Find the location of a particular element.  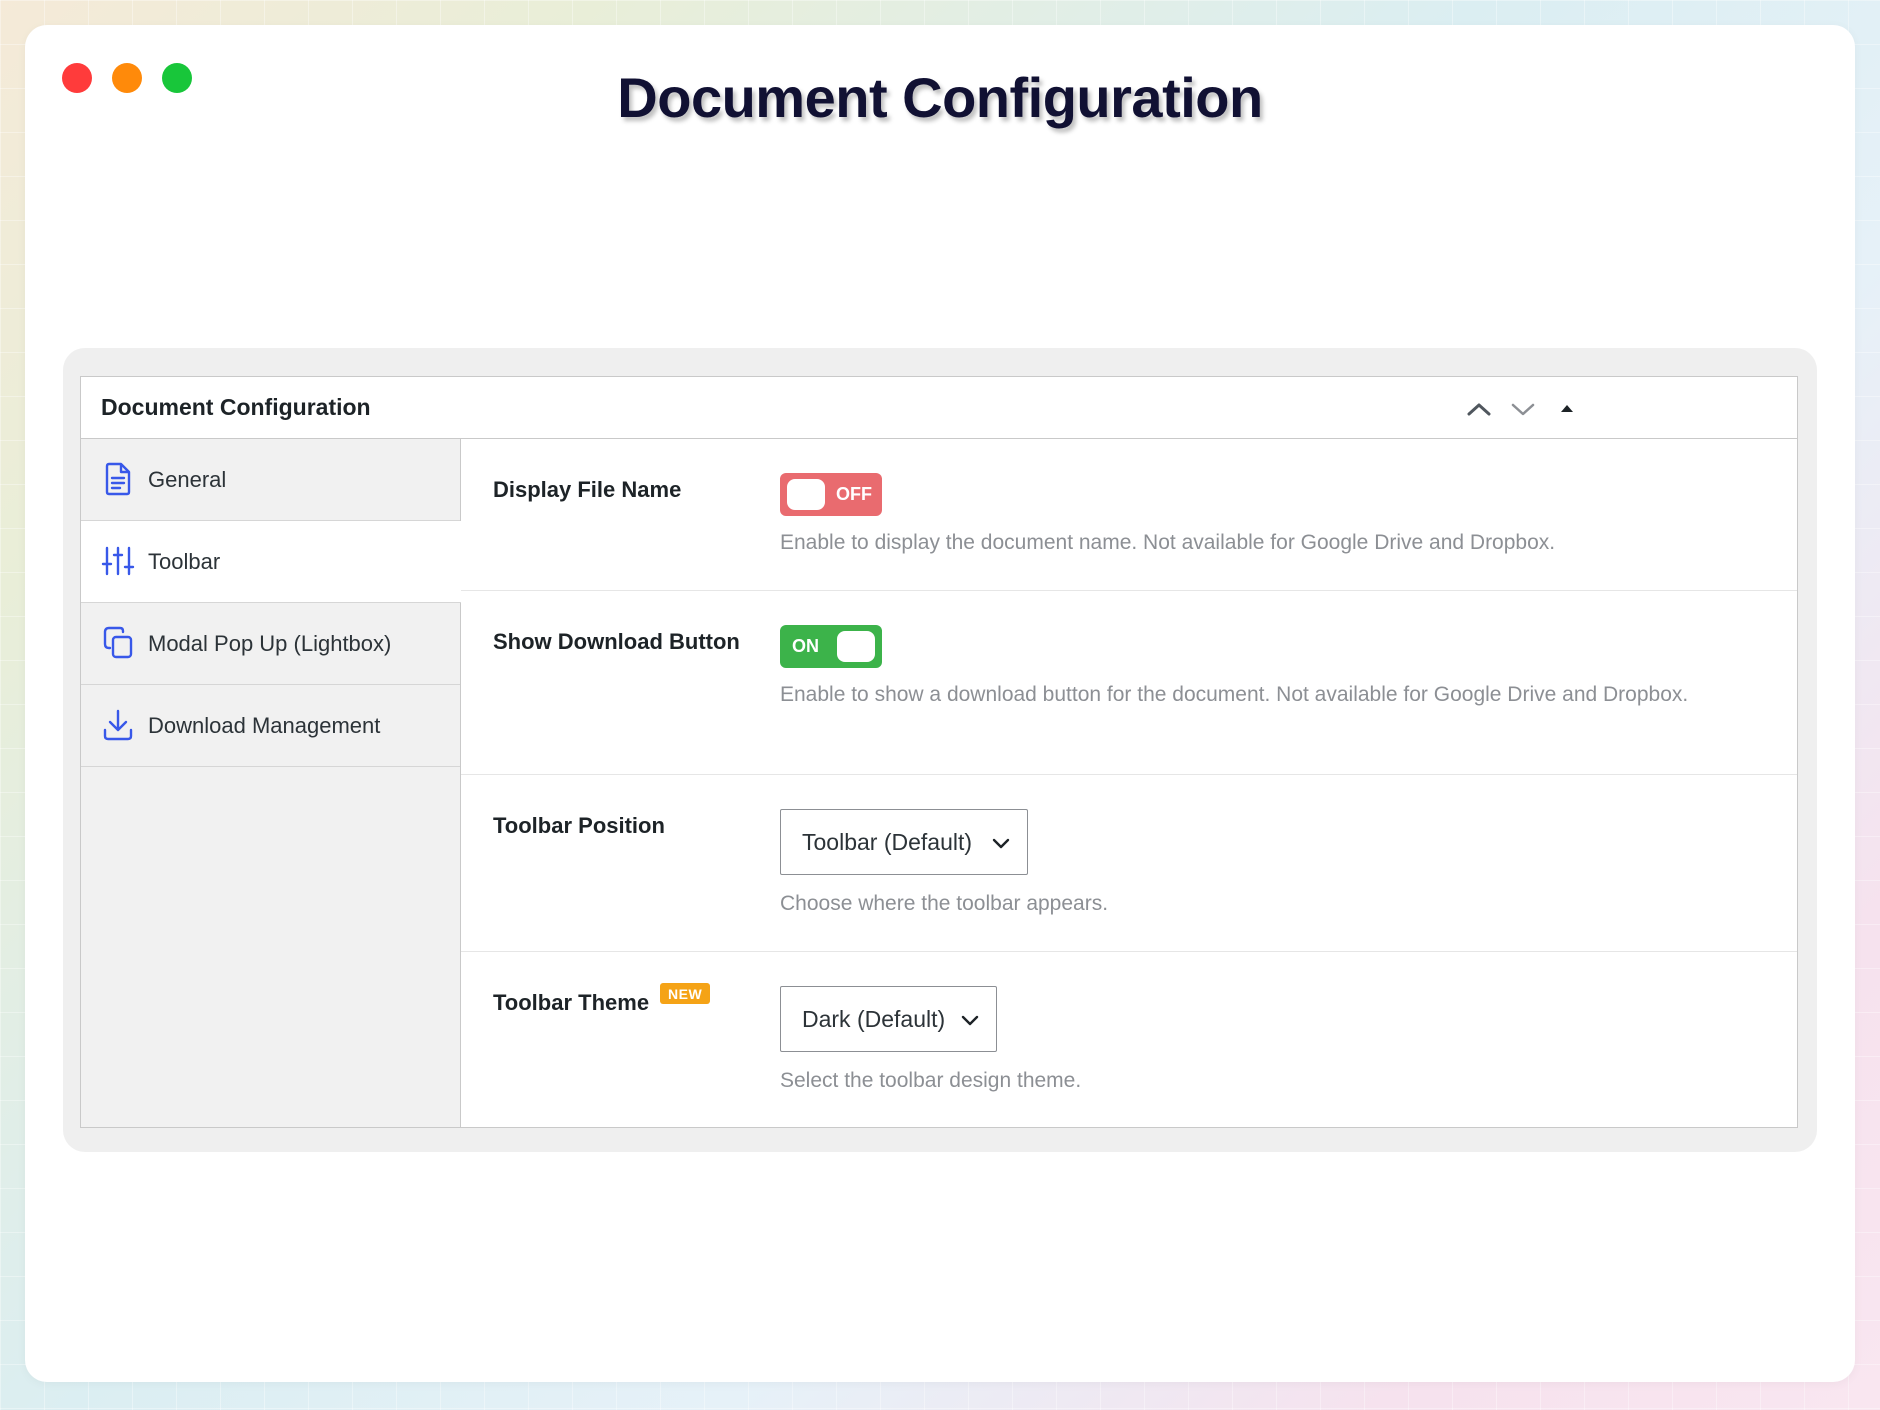

download-icon is located at coordinates (118, 725).